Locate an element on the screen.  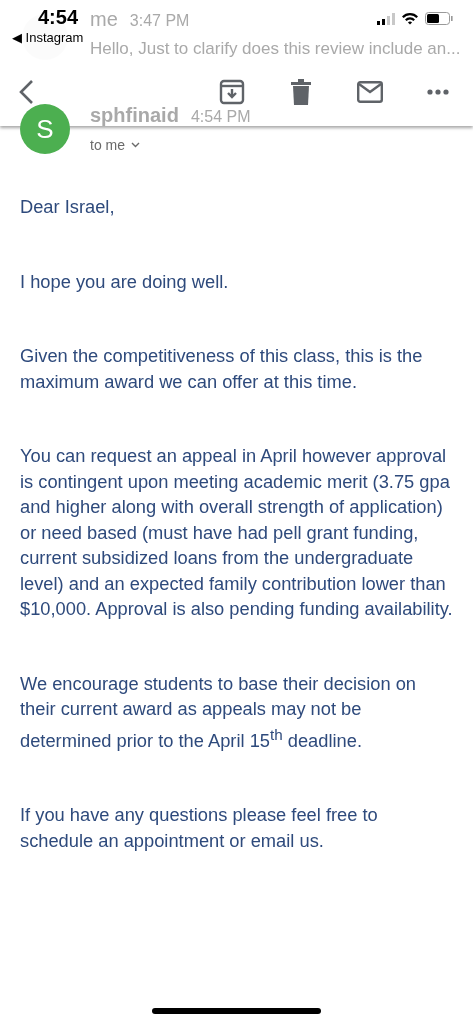
battery-icon is located at coordinates (439, 18).